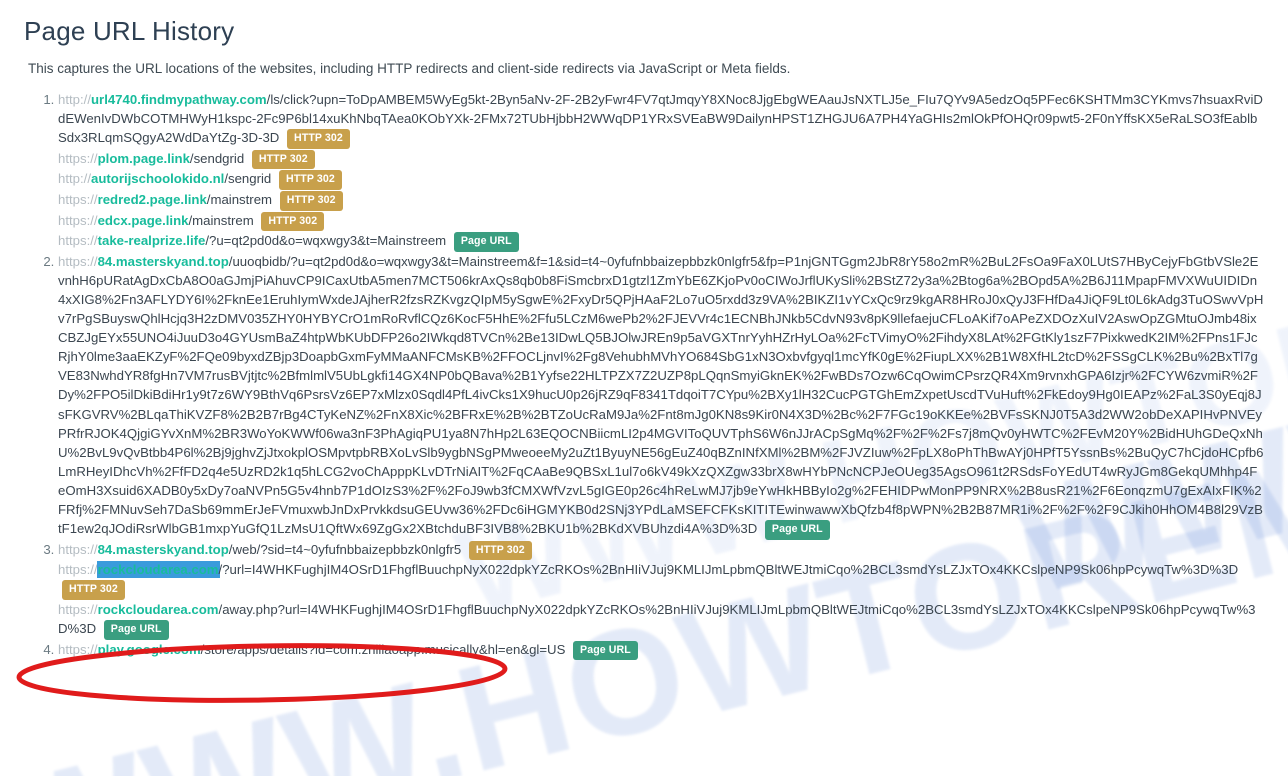 The width and height of the screenshot is (1288, 776). What do you see at coordinates (143, 220) in the screenshot?
I see `url-host-link: edcx.page.link` at bounding box center [143, 220].